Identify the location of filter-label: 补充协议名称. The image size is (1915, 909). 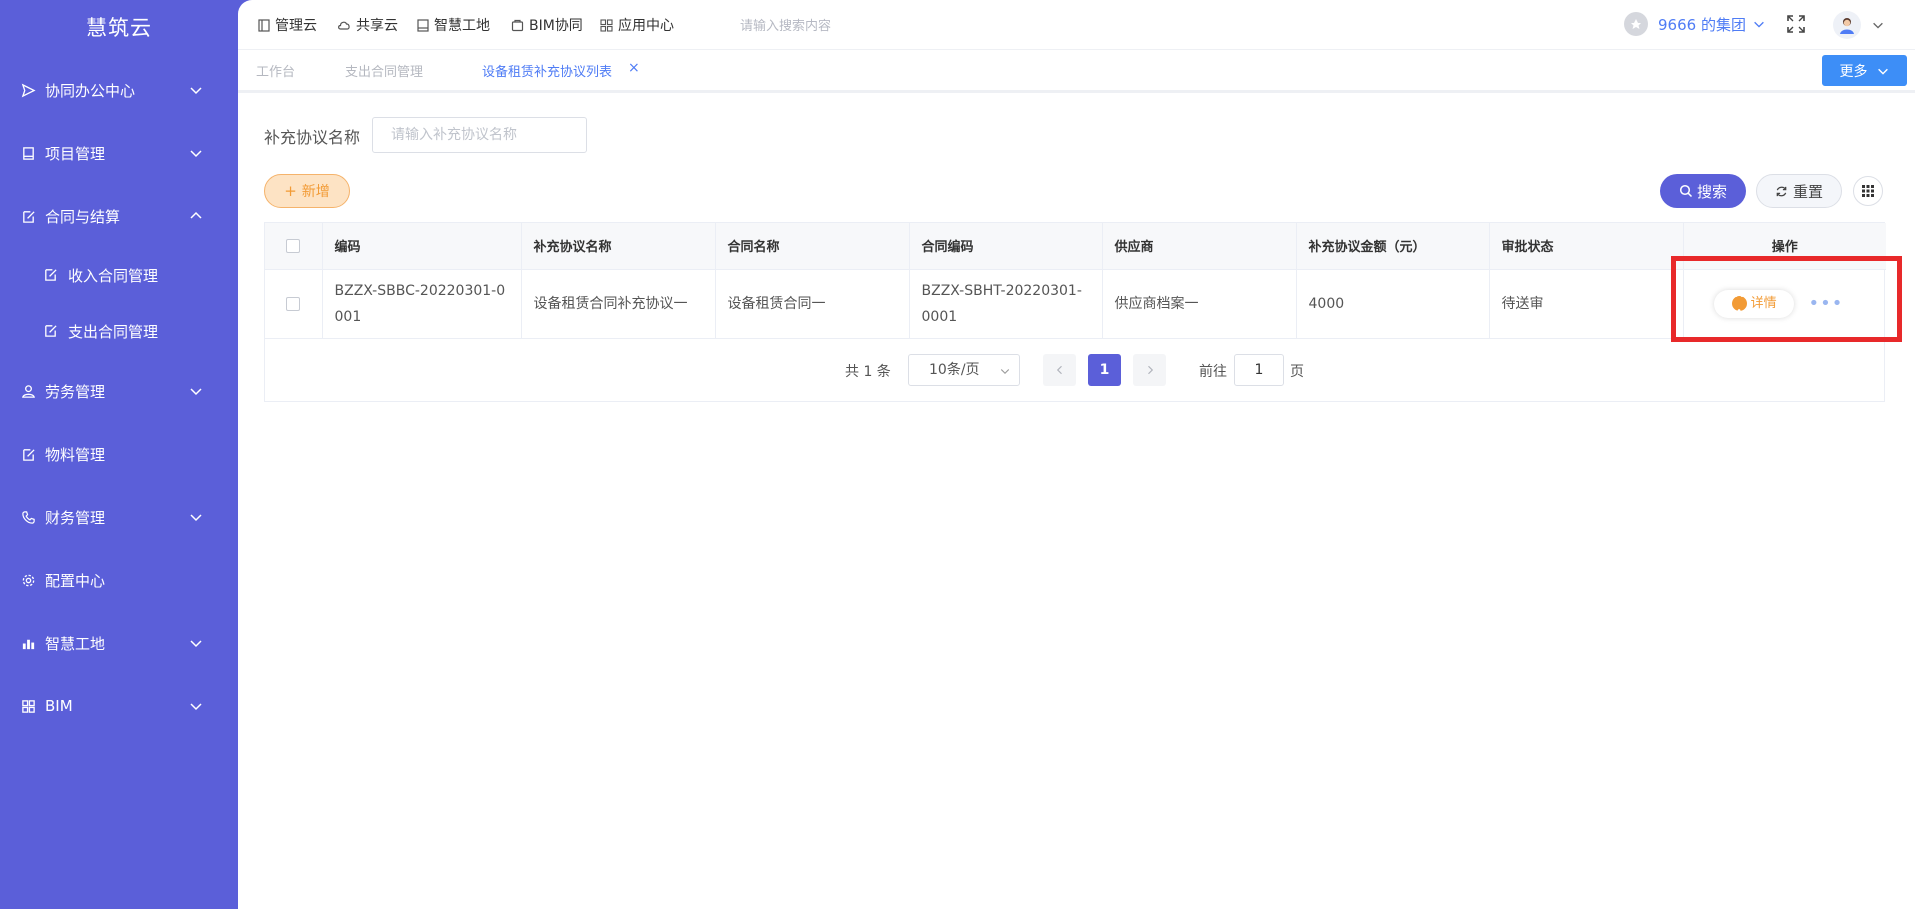
(312, 137).